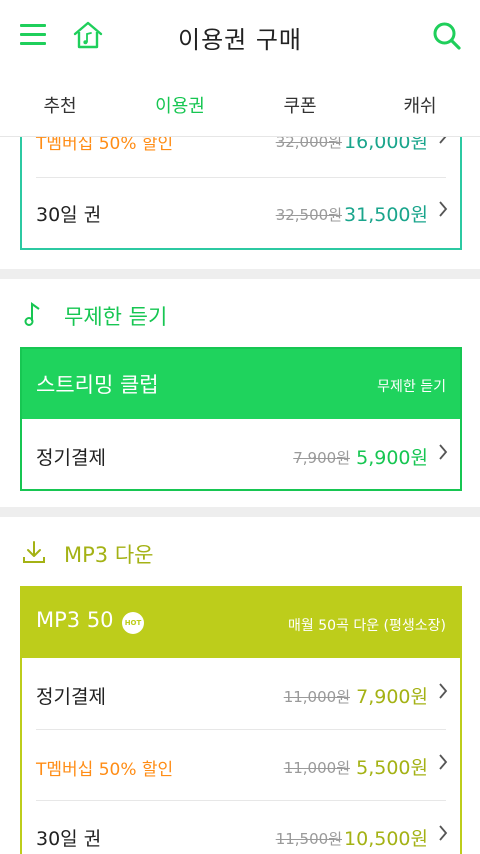 Image resolution: width=480 pixels, height=854 pixels. Describe the element at coordinates (308, 215) in the screenshot. I see `original-price: 32,500원` at that location.